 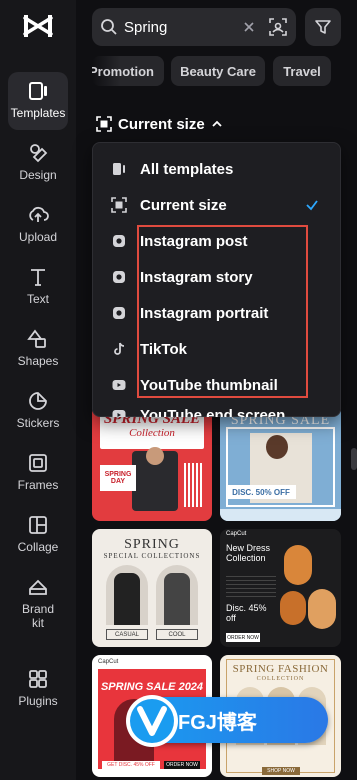 I want to click on template-subtitle: Disc. 45% off, so click(x=246, y=613).